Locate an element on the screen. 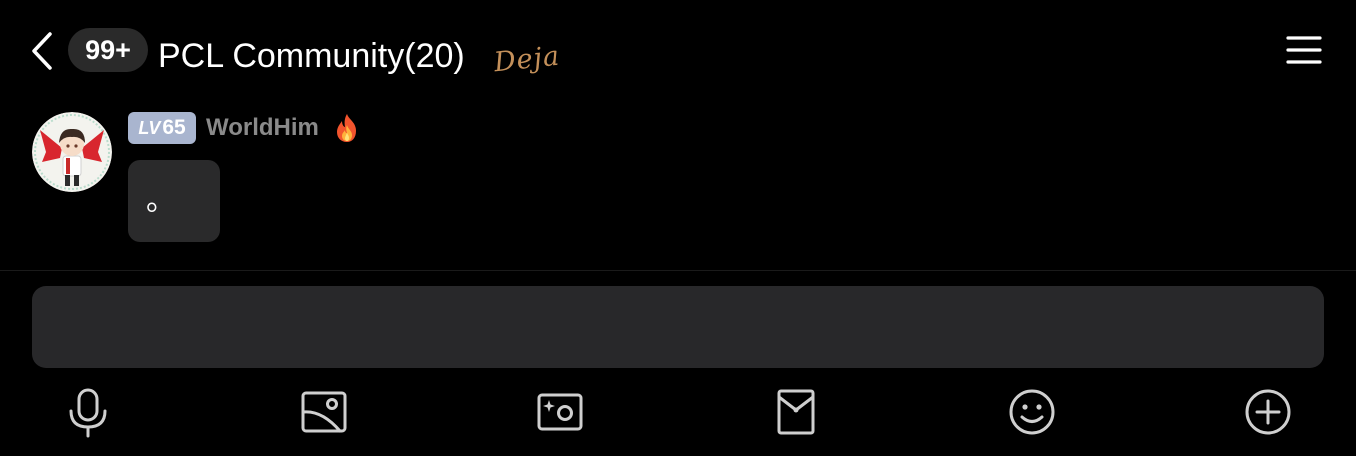 The image size is (1356, 456). avatar-image is located at coordinates (72, 152).